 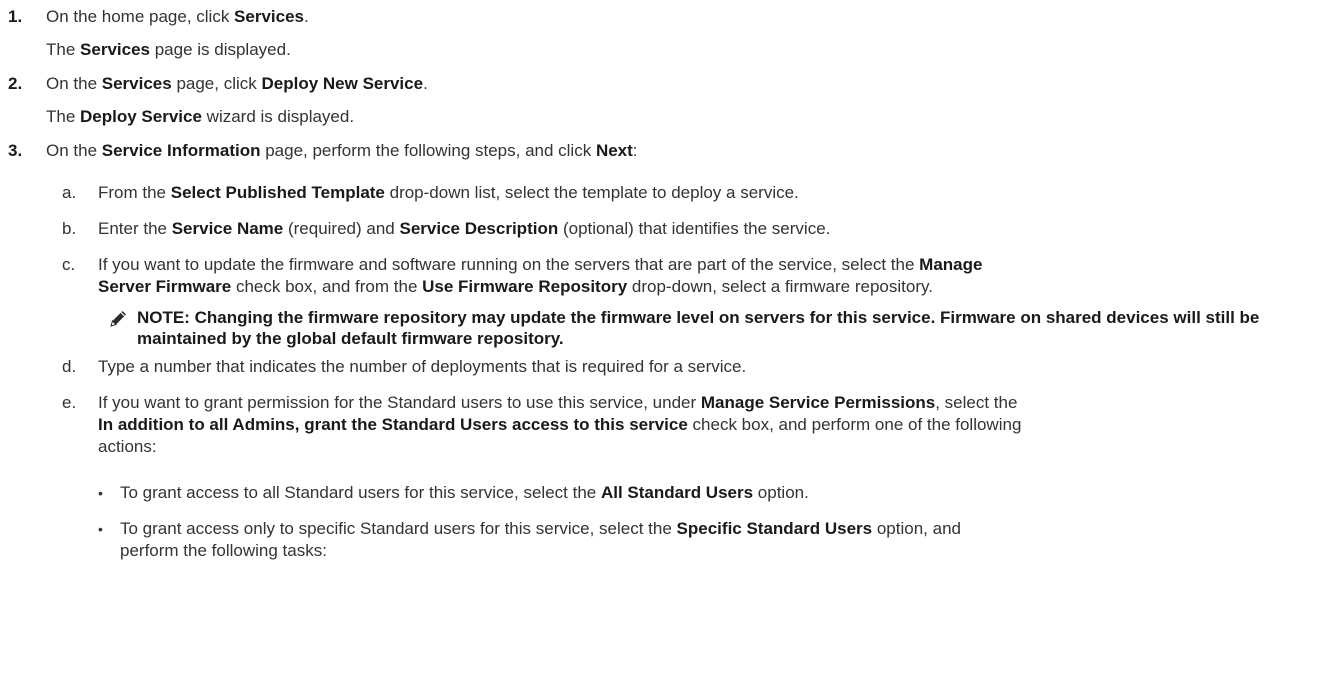 I want to click on ui-term: Manage, so click(x=951, y=264).